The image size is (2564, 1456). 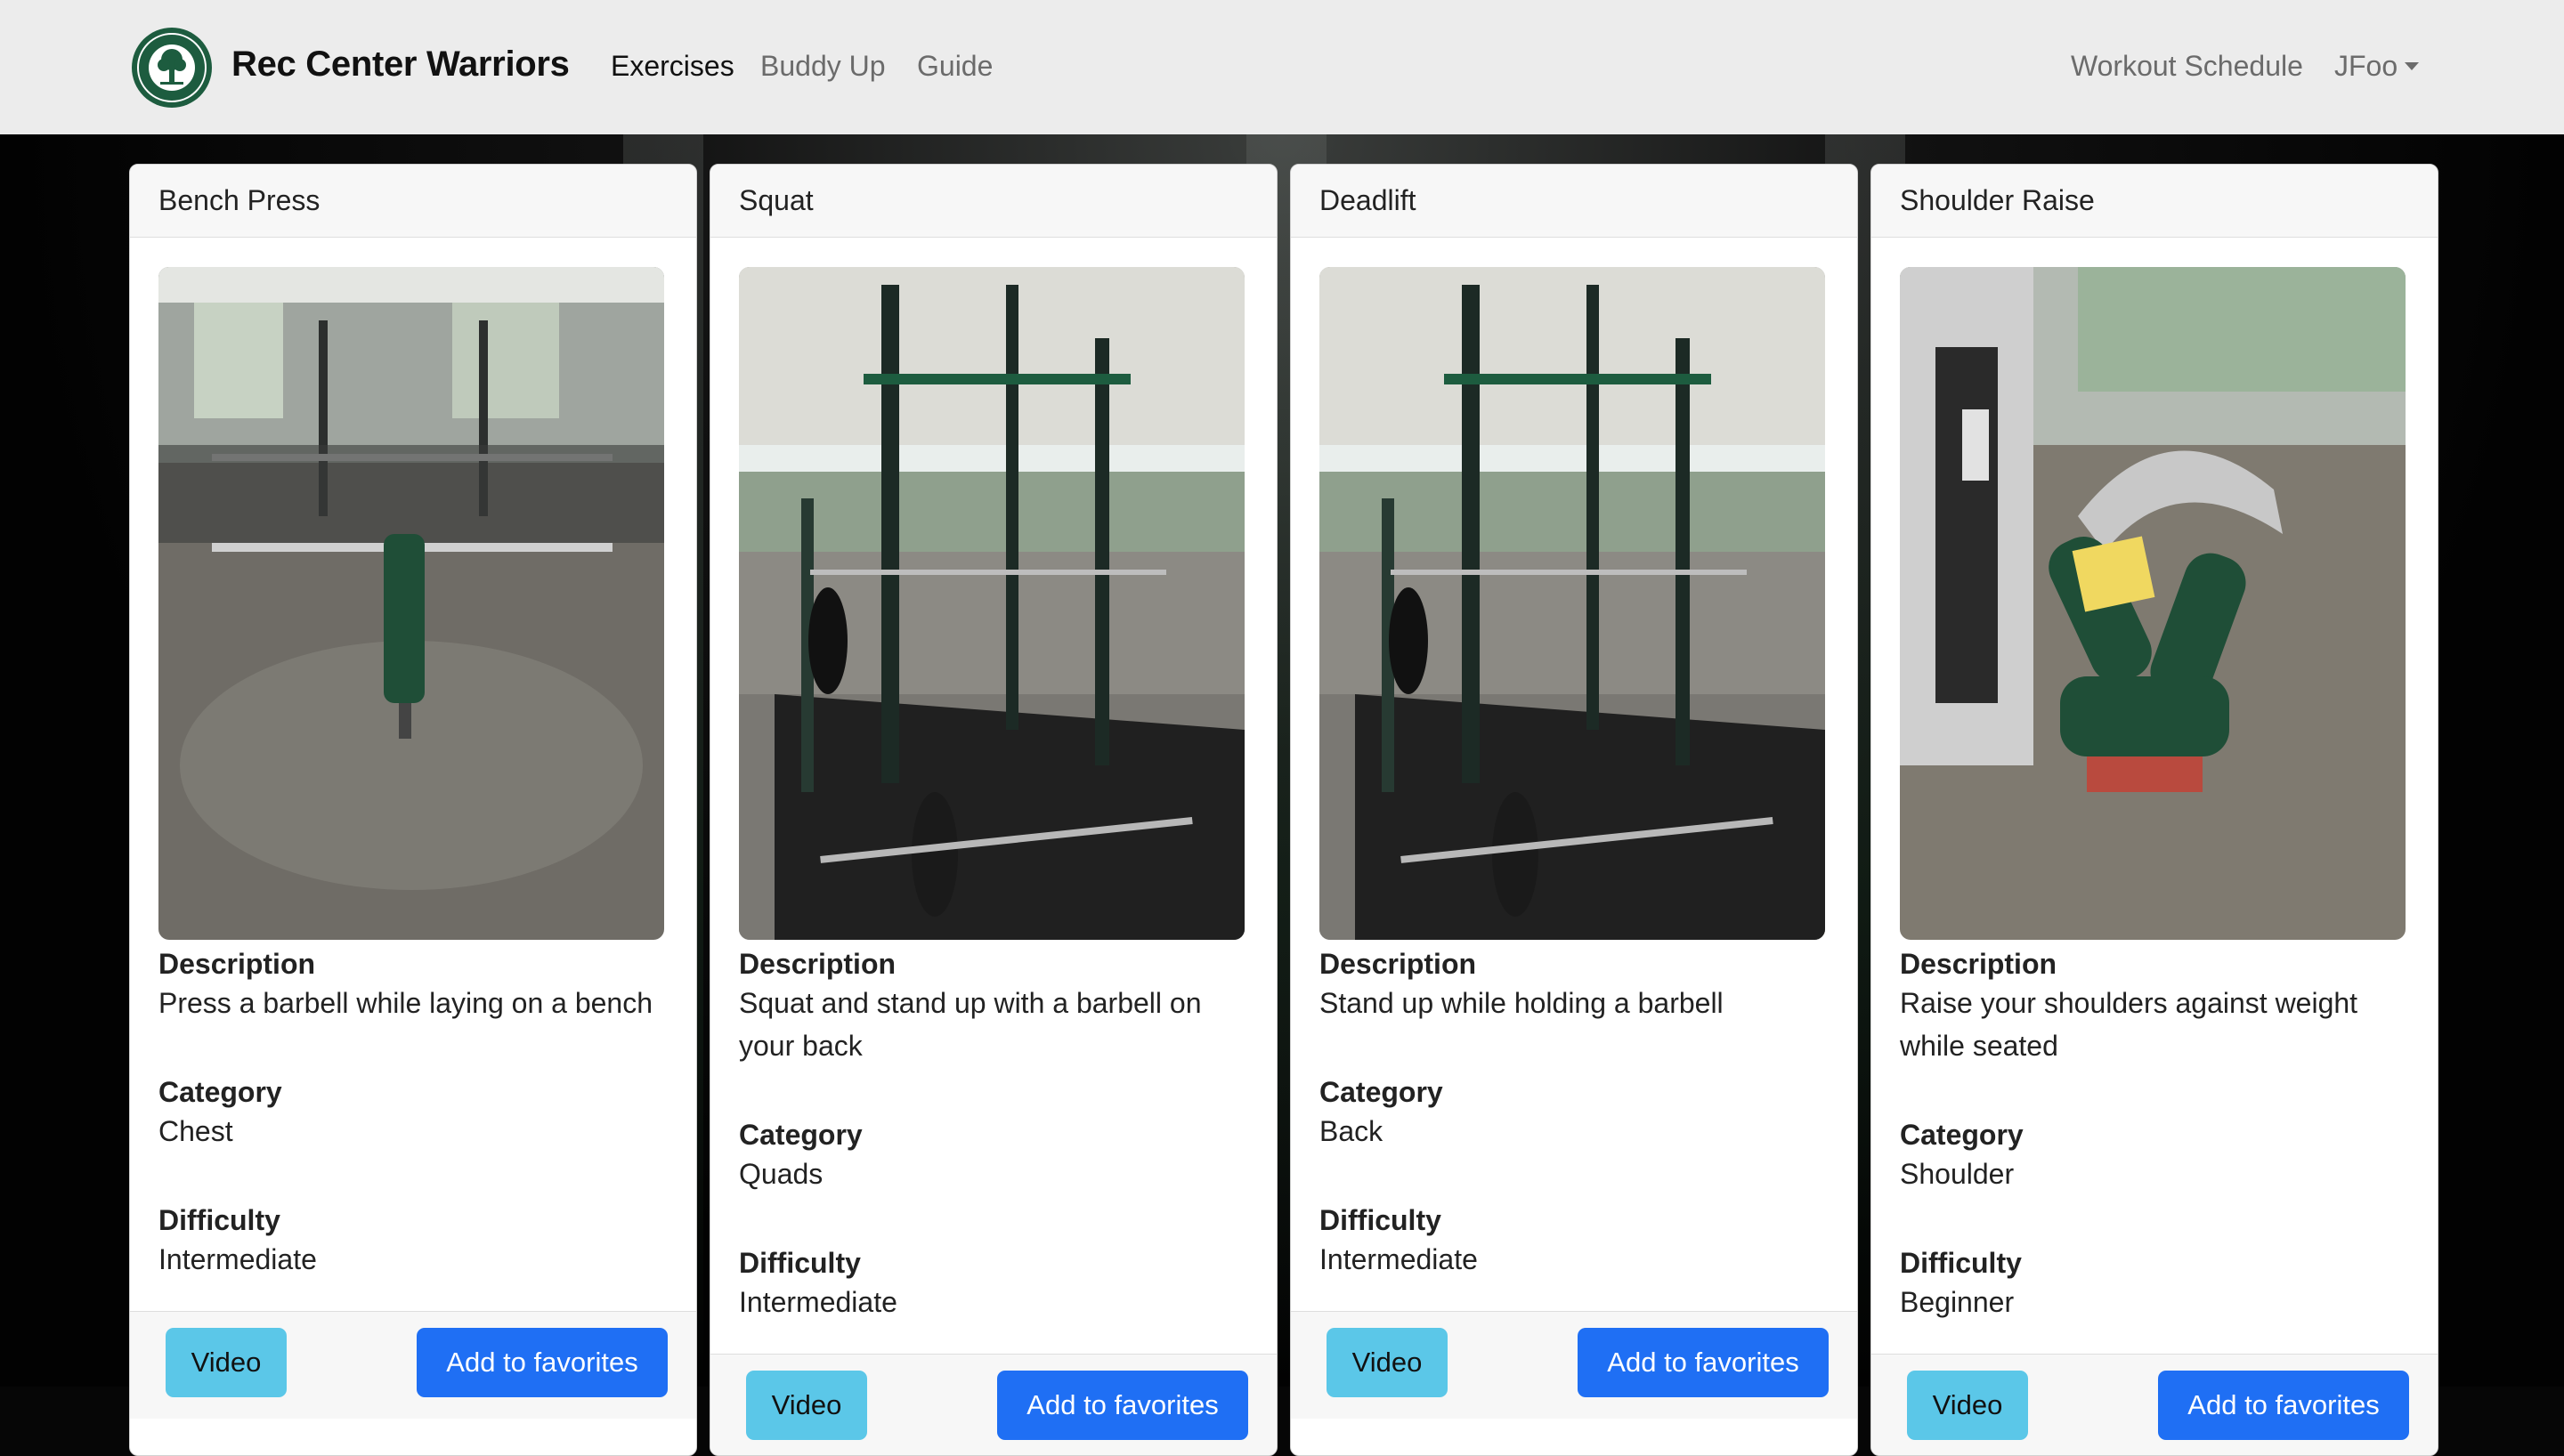 I want to click on difficulty-value: Beginner, so click(x=1957, y=1302).